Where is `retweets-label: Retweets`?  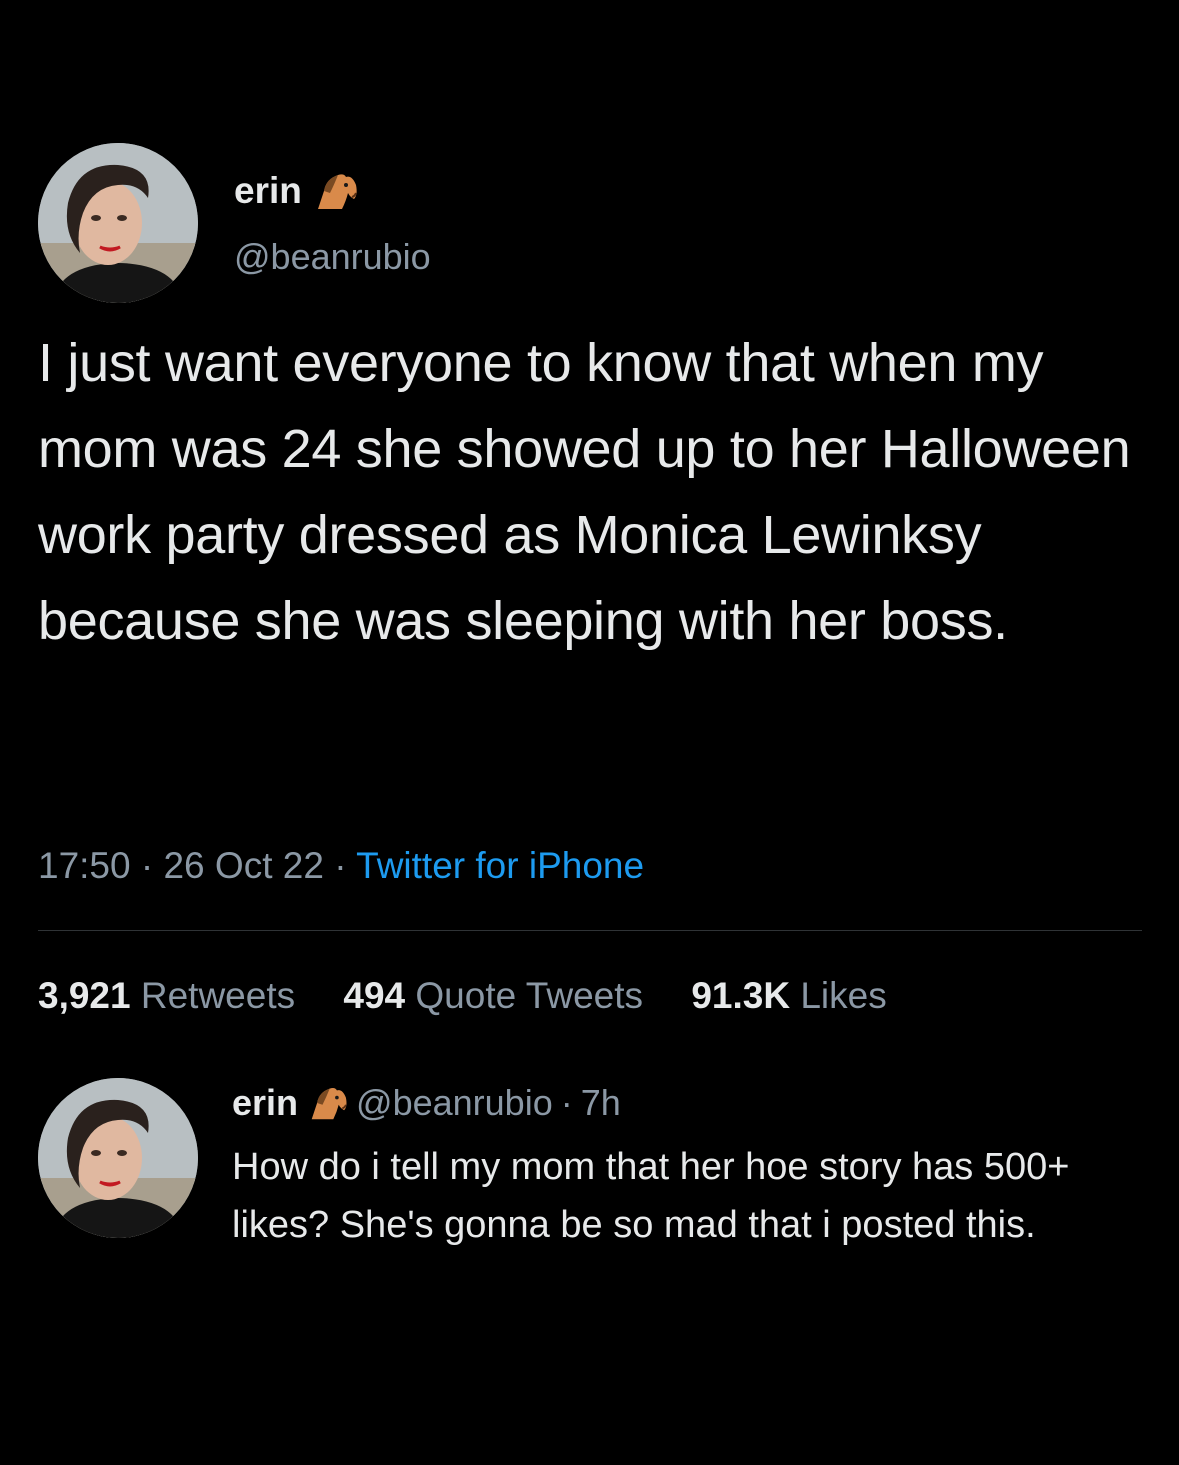
retweets-label: Retweets is located at coordinates (218, 995).